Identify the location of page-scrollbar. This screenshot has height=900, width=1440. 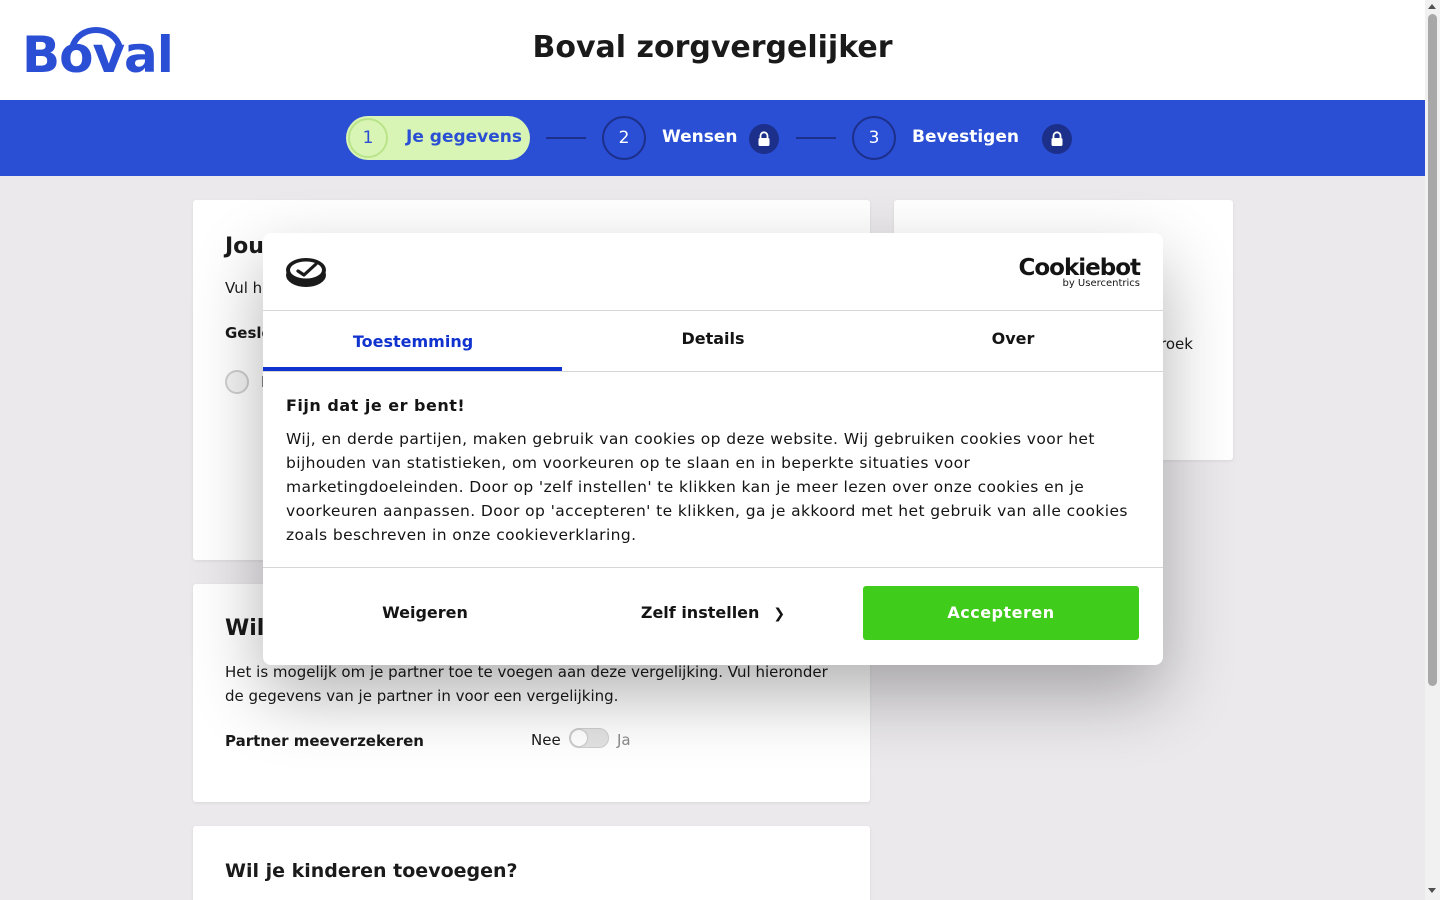
(1432, 450).